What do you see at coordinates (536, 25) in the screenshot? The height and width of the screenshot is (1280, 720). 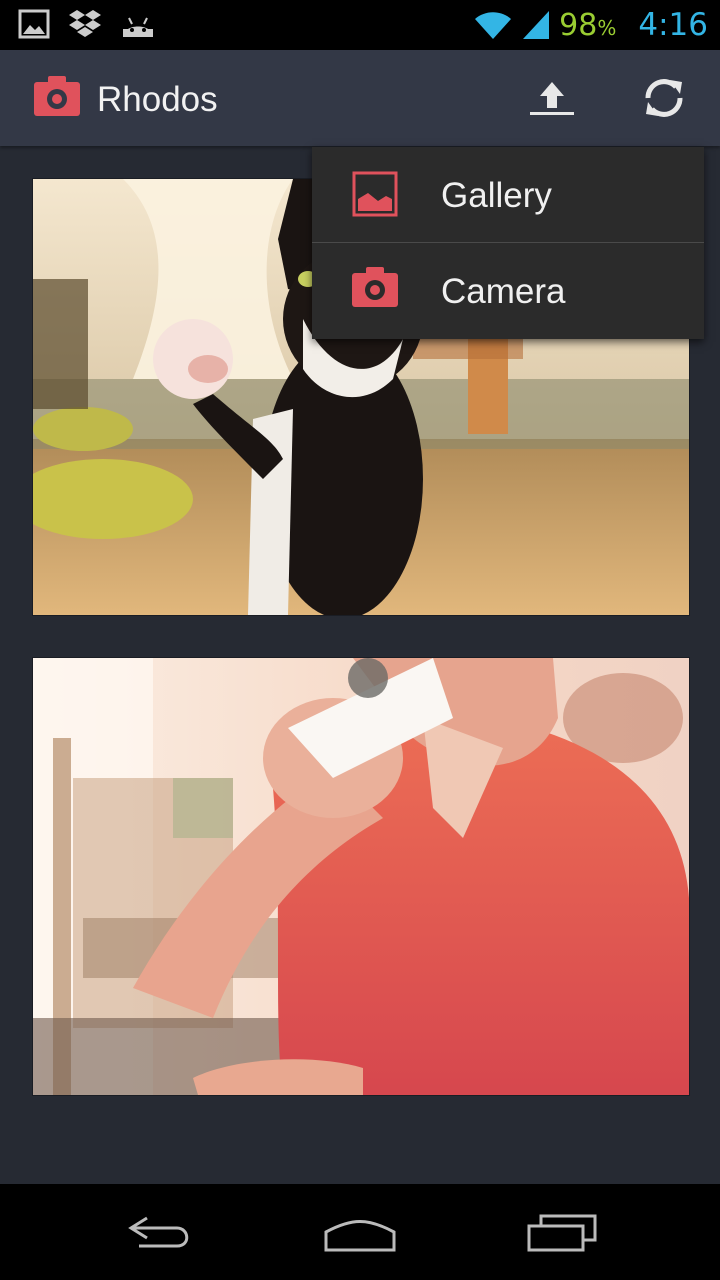 I see `signal-icon` at bounding box center [536, 25].